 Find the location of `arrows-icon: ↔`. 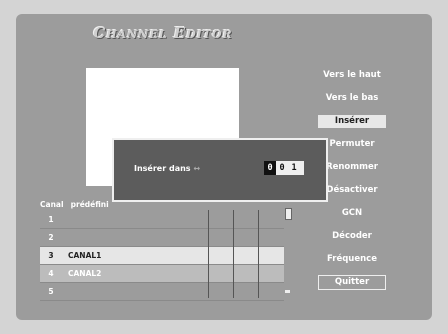

arrows-icon: ↔ is located at coordinates (197, 168).